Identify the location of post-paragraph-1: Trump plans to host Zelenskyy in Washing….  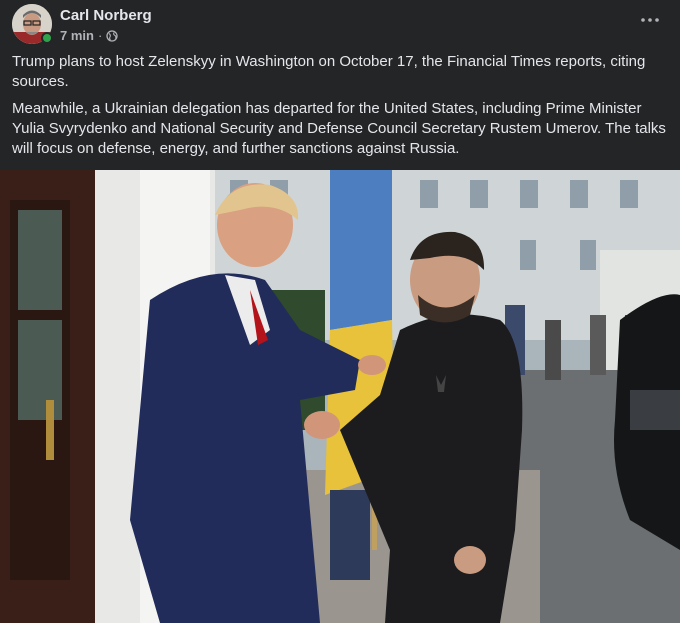
(329, 71).